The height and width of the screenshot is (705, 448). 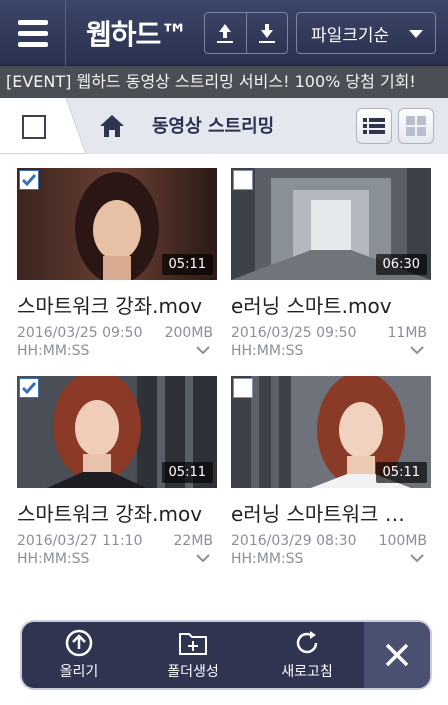 I want to click on top-bar: 웹하드™ 파일크기순, so click(x=224, y=33).